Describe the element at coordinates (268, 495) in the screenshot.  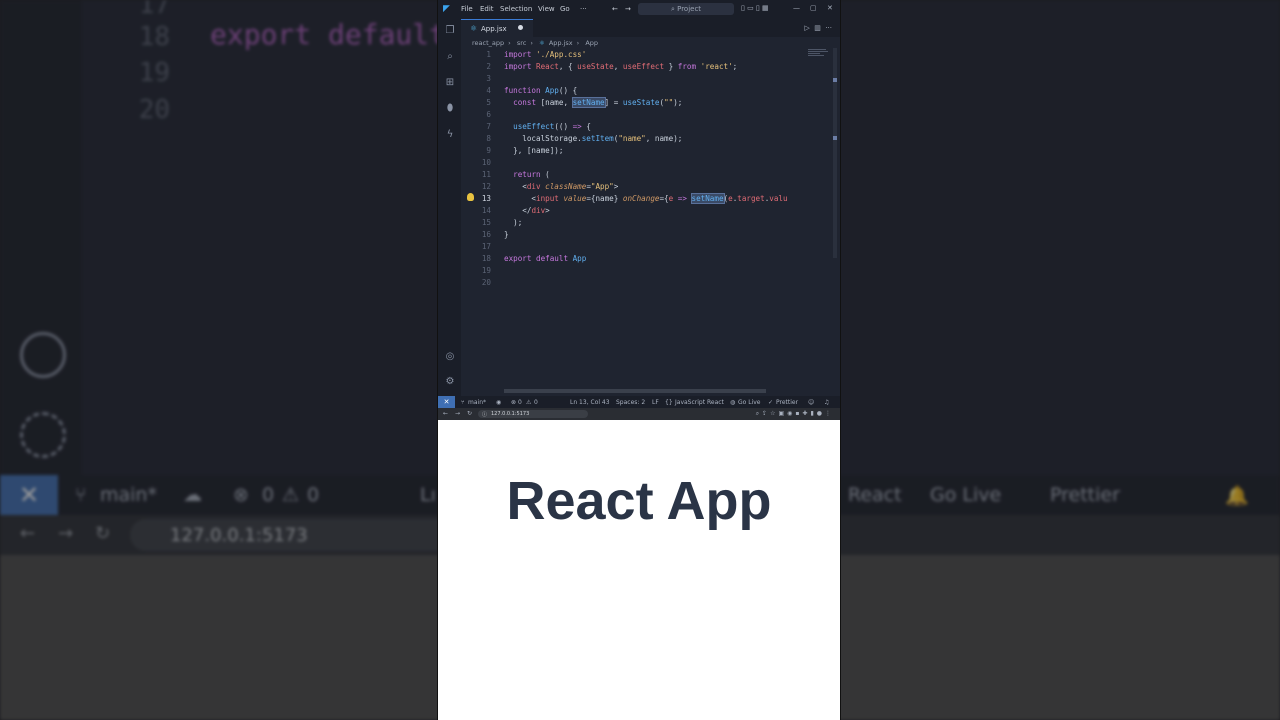
I see `bg-errors: 0` at that location.